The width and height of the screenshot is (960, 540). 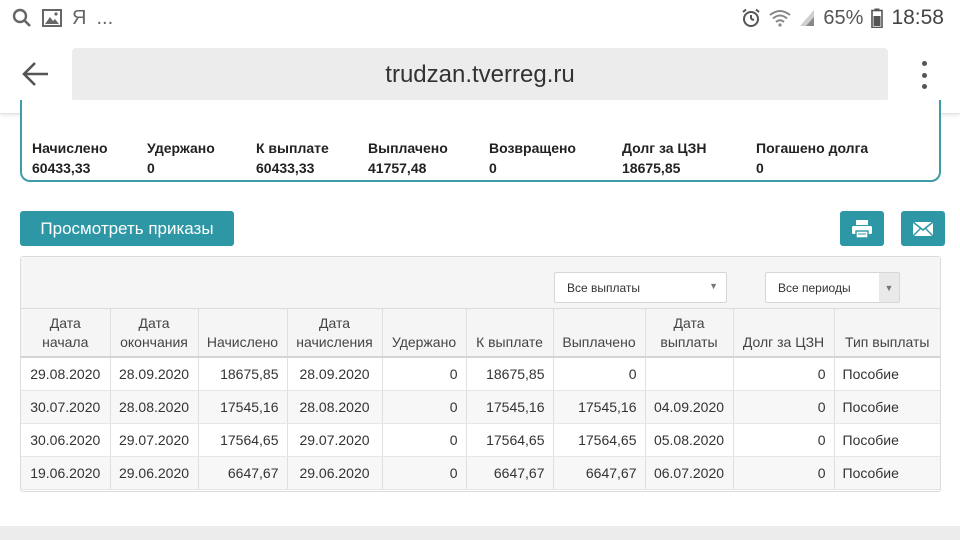 I want to click on column-header: Тип выплаты, so click(x=887, y=333).